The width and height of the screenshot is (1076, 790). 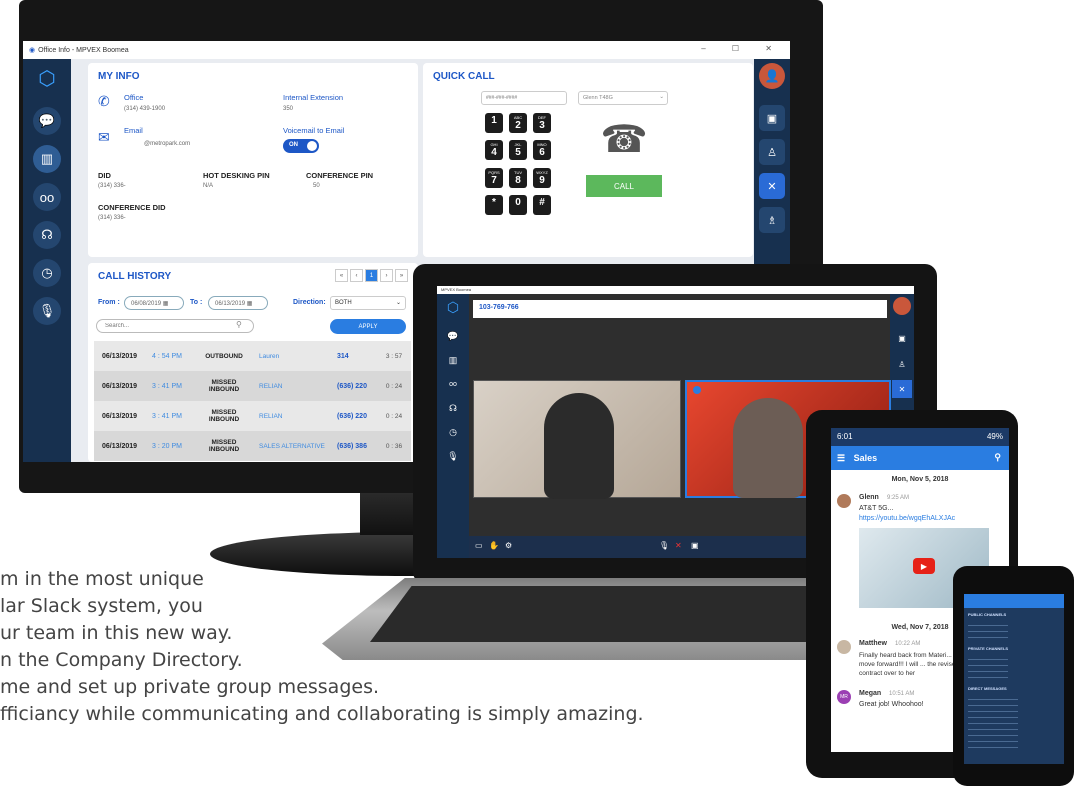 I want to click on keypad-key: GHI 4, so click(x=494, y=150).